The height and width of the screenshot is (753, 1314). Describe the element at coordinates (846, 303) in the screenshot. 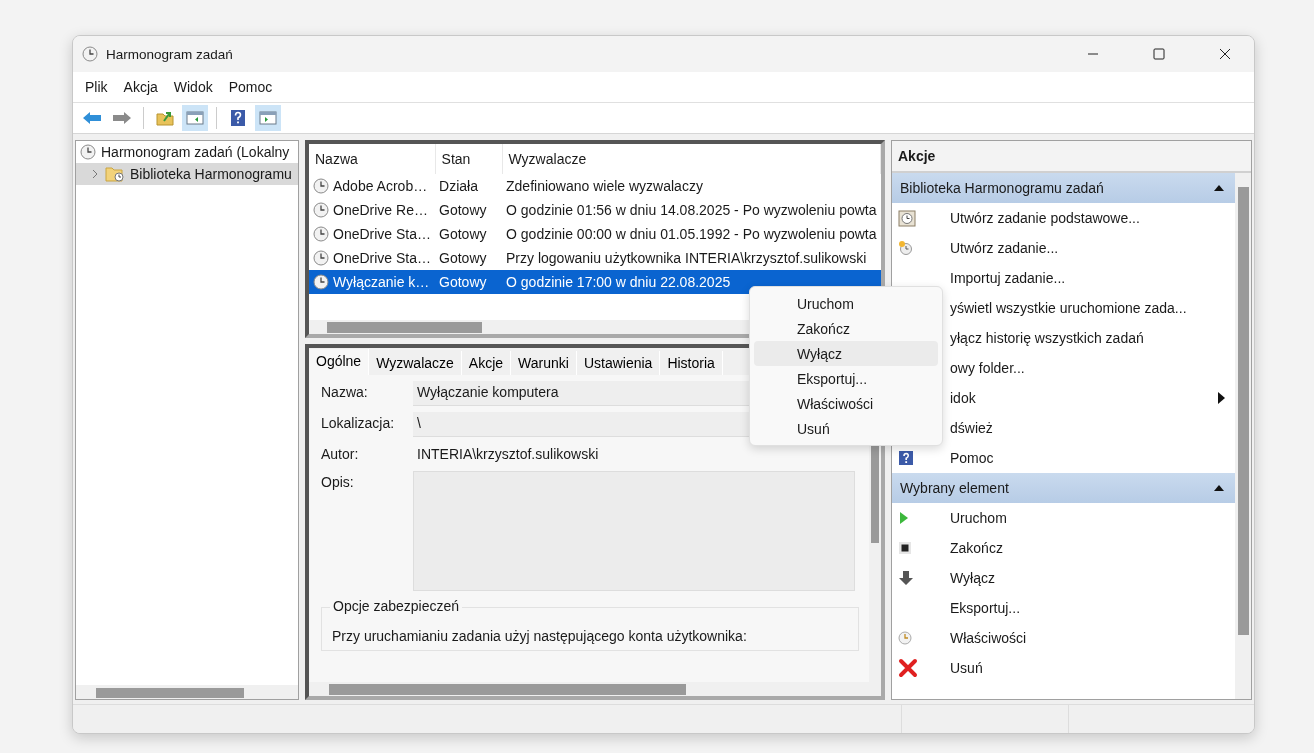

I see `menu-item: Uruchom` at that location.